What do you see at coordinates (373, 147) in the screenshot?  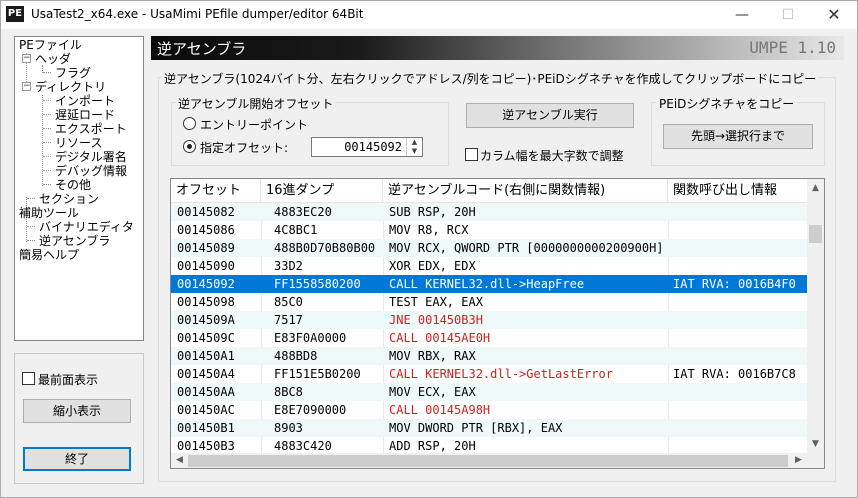 I see `offset-input: 00145092` at bounding box center [373, 147].